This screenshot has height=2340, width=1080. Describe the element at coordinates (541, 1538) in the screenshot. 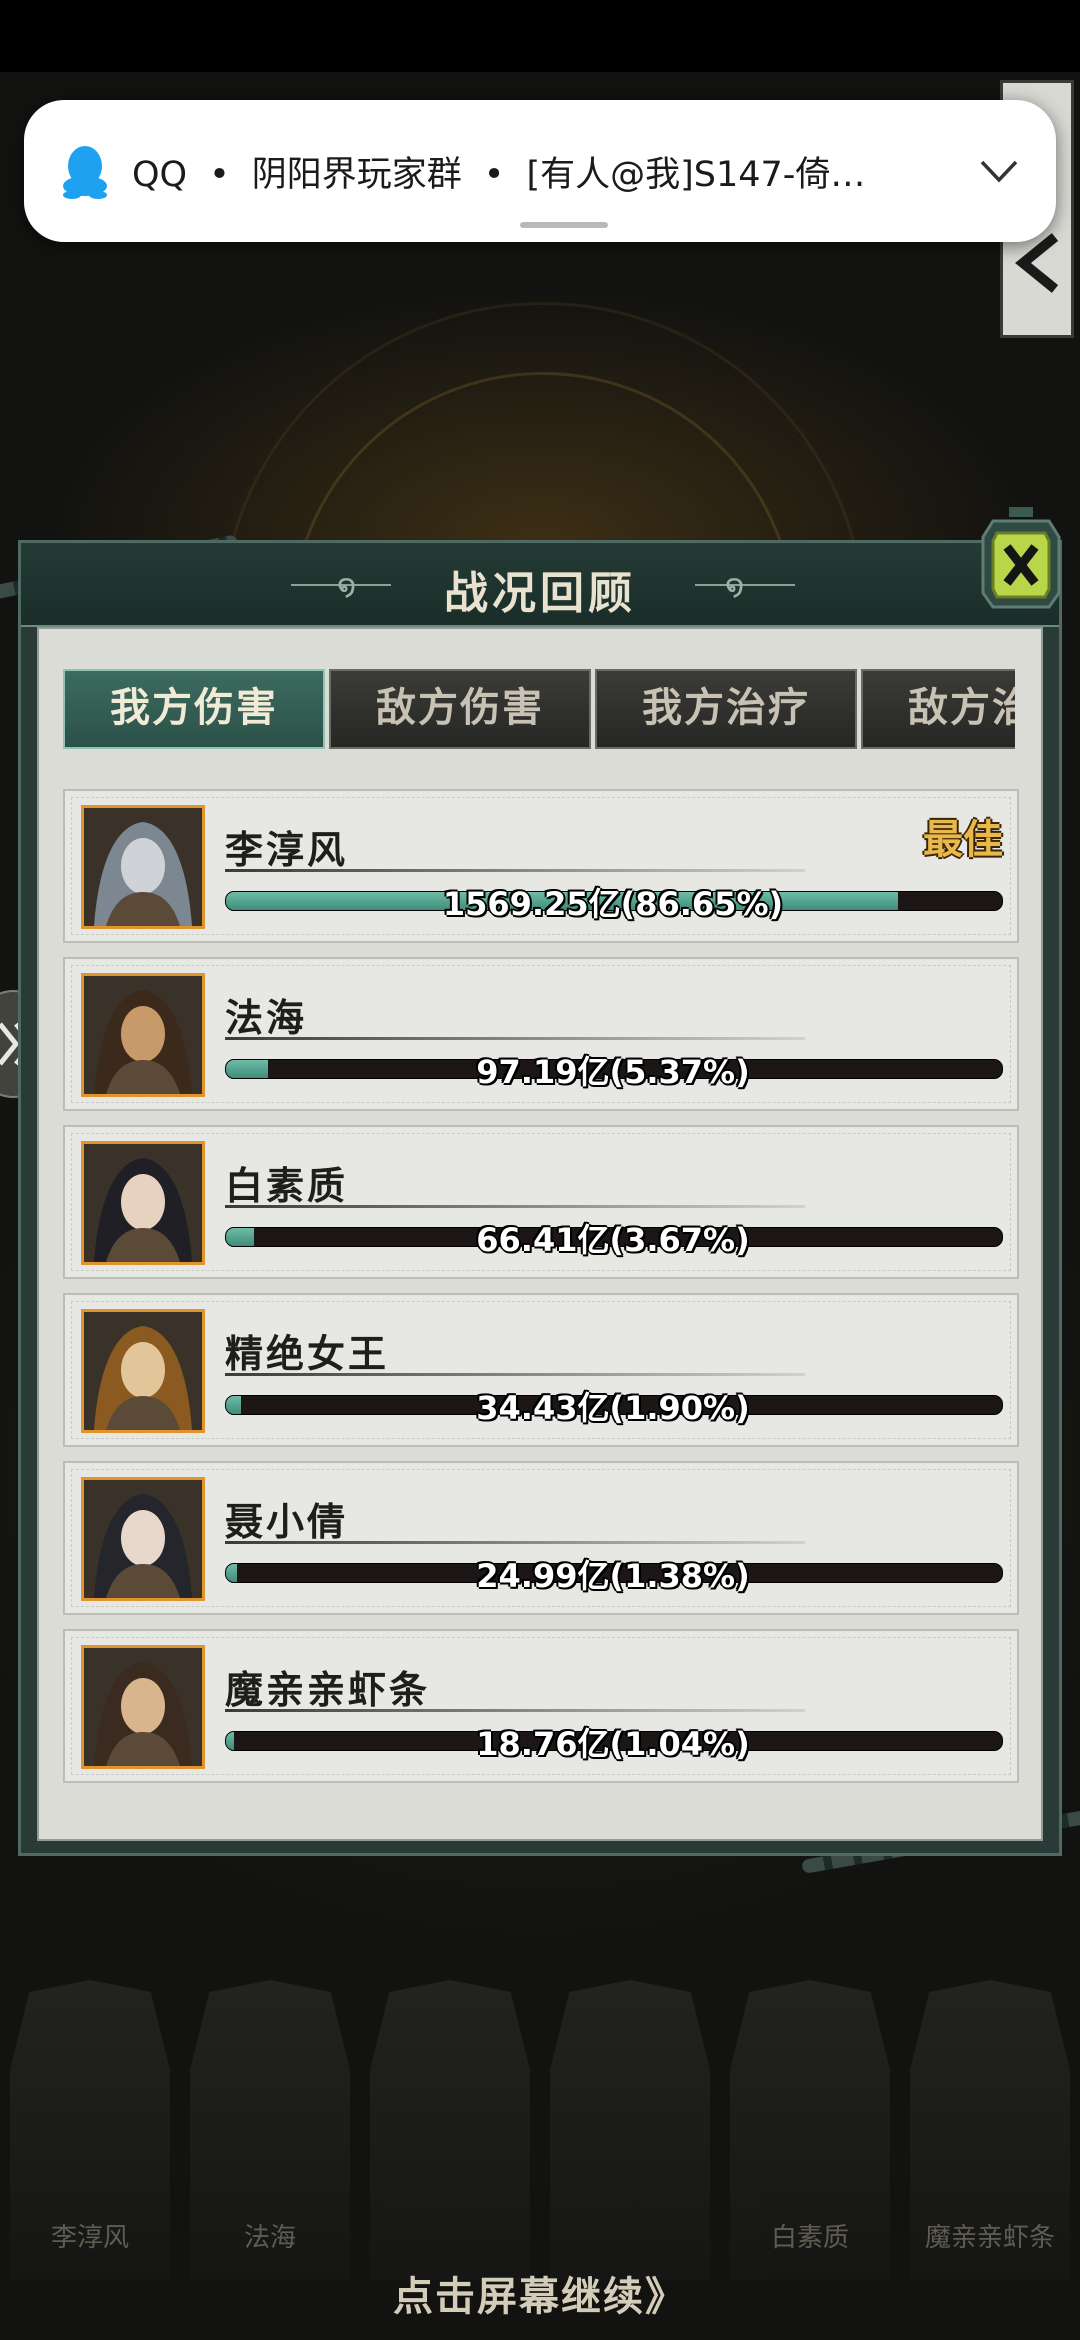

I see `damage-row: 聂小倩 24.99亿(1.38%)` at that location.